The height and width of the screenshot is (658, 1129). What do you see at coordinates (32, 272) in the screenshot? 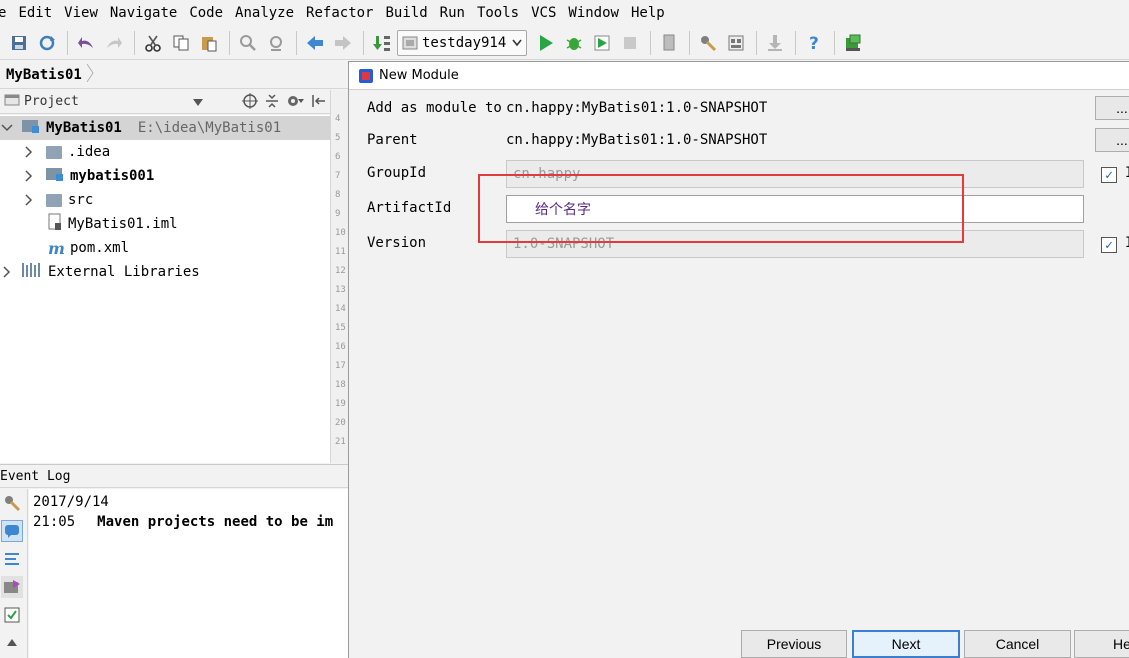
I see `library-icon` at bounding box center [32, 272].